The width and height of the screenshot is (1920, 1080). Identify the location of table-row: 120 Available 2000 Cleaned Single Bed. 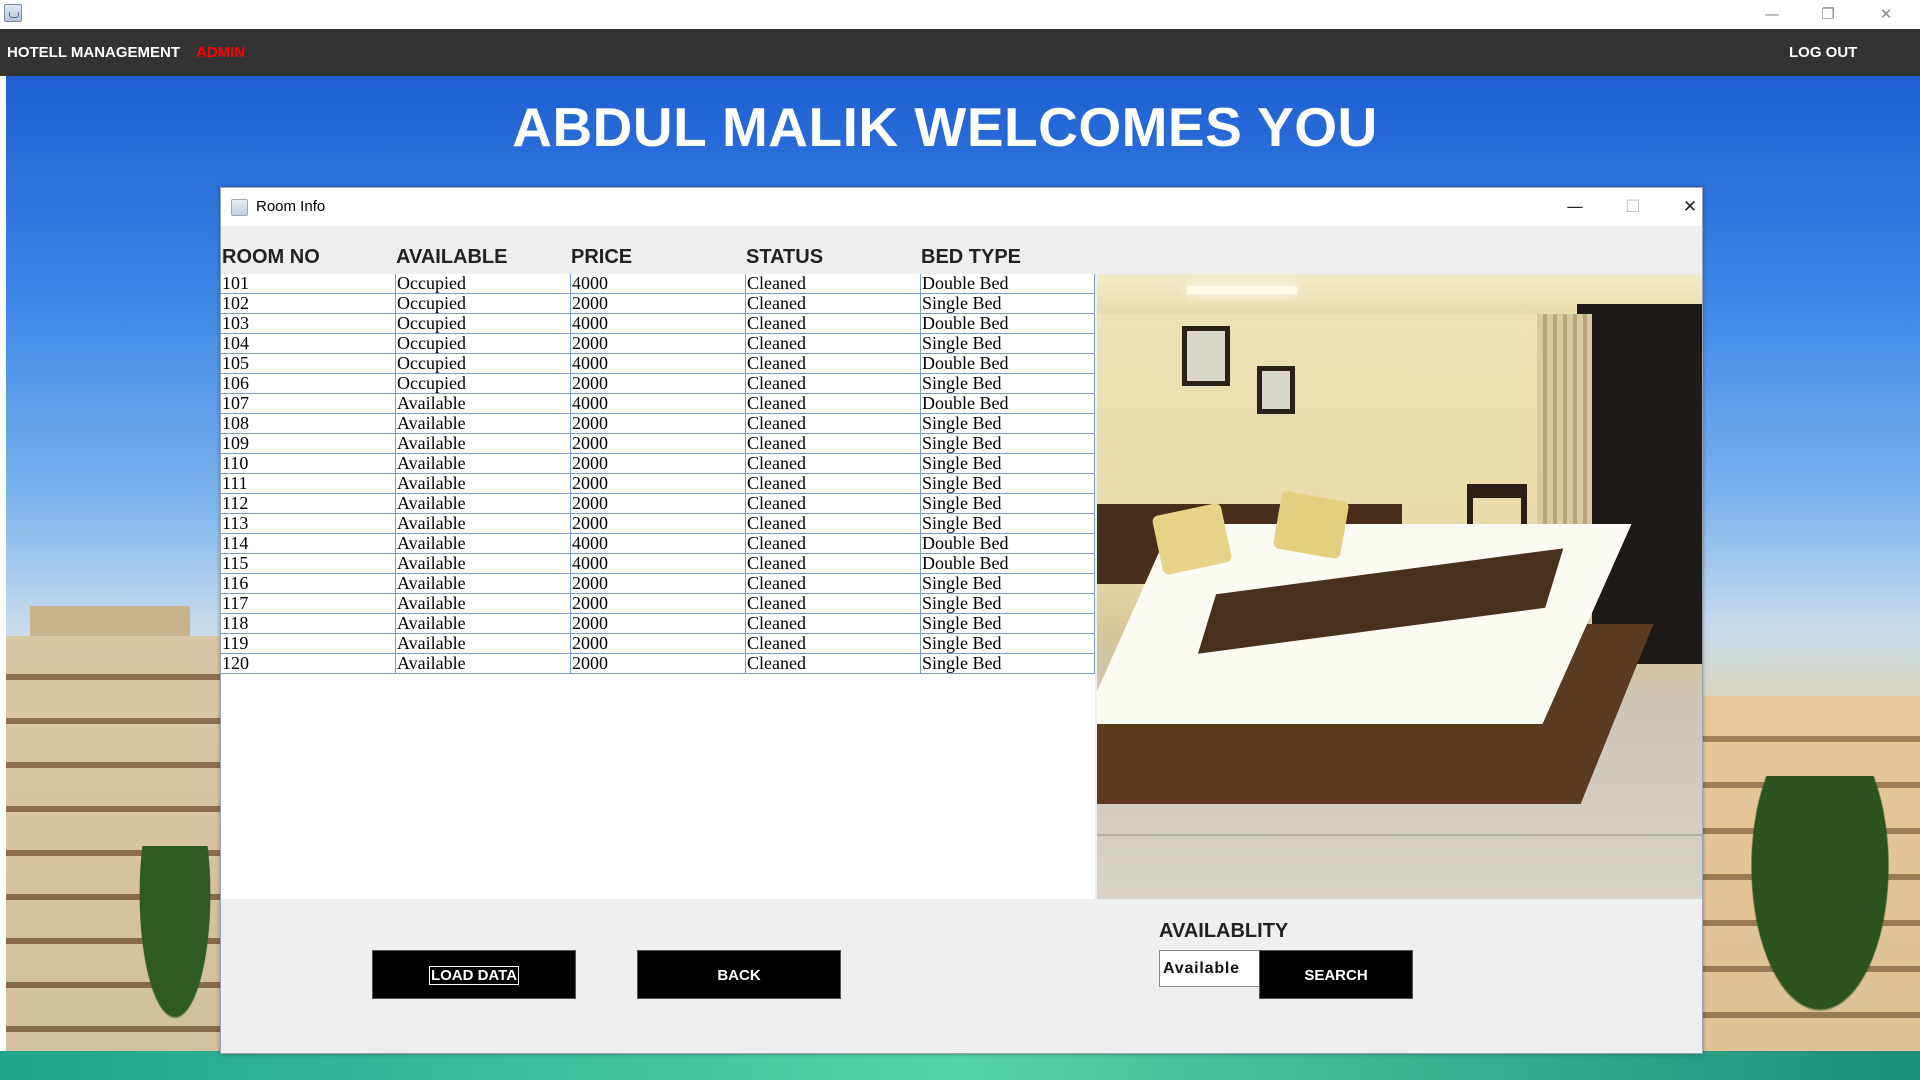
(658, 664).